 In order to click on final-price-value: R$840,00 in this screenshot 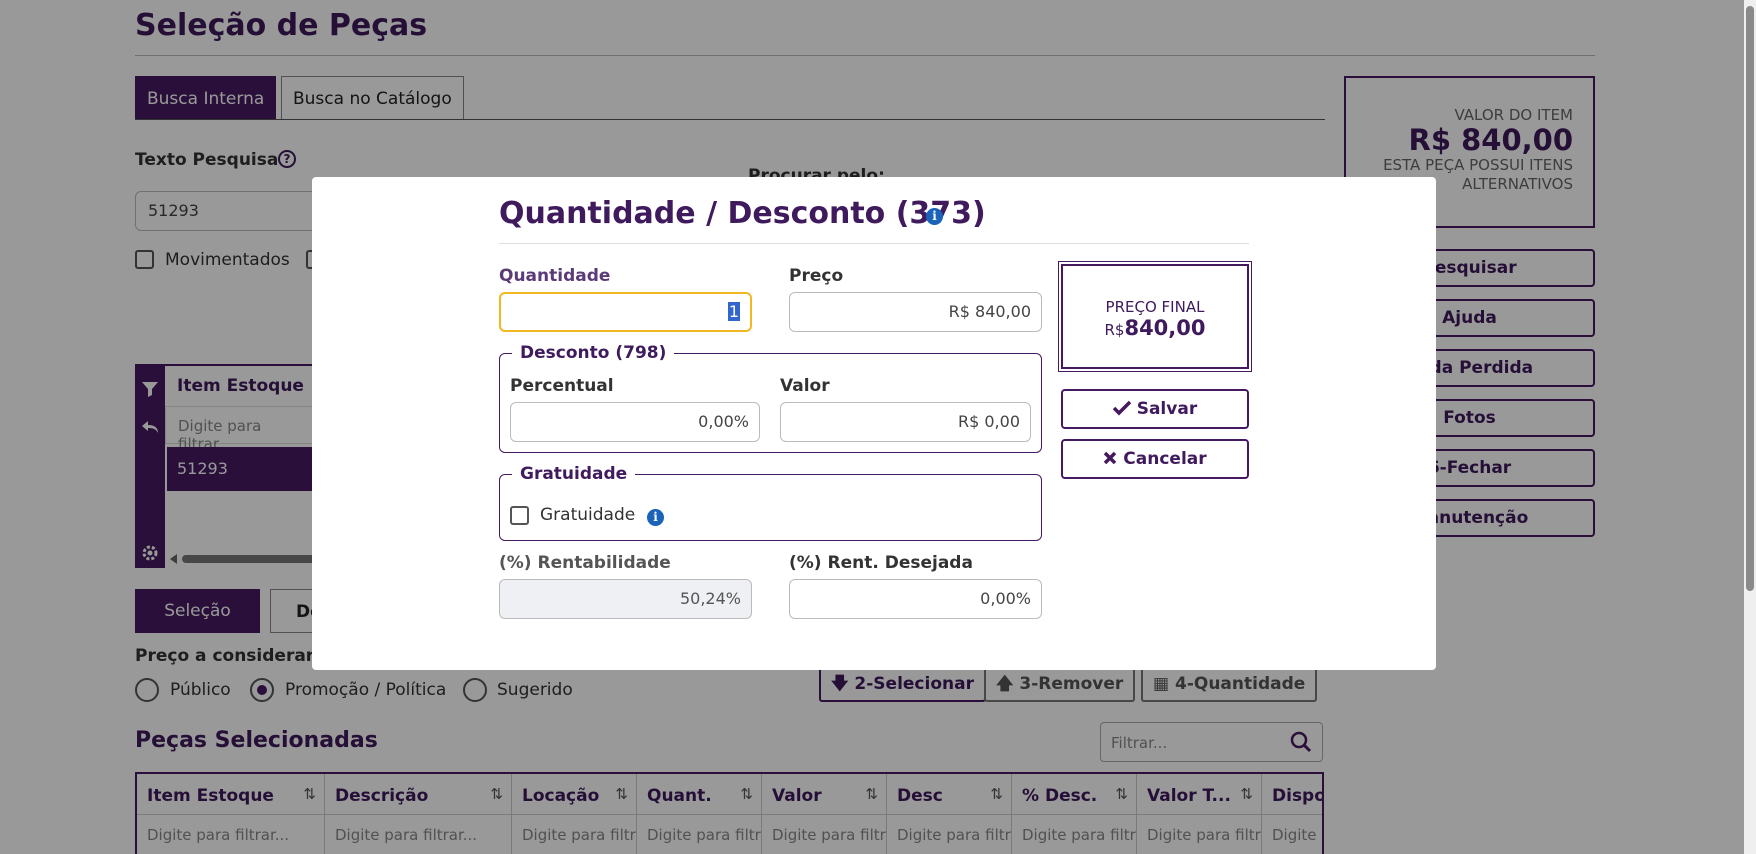, I will do `click(1155, 328)`.